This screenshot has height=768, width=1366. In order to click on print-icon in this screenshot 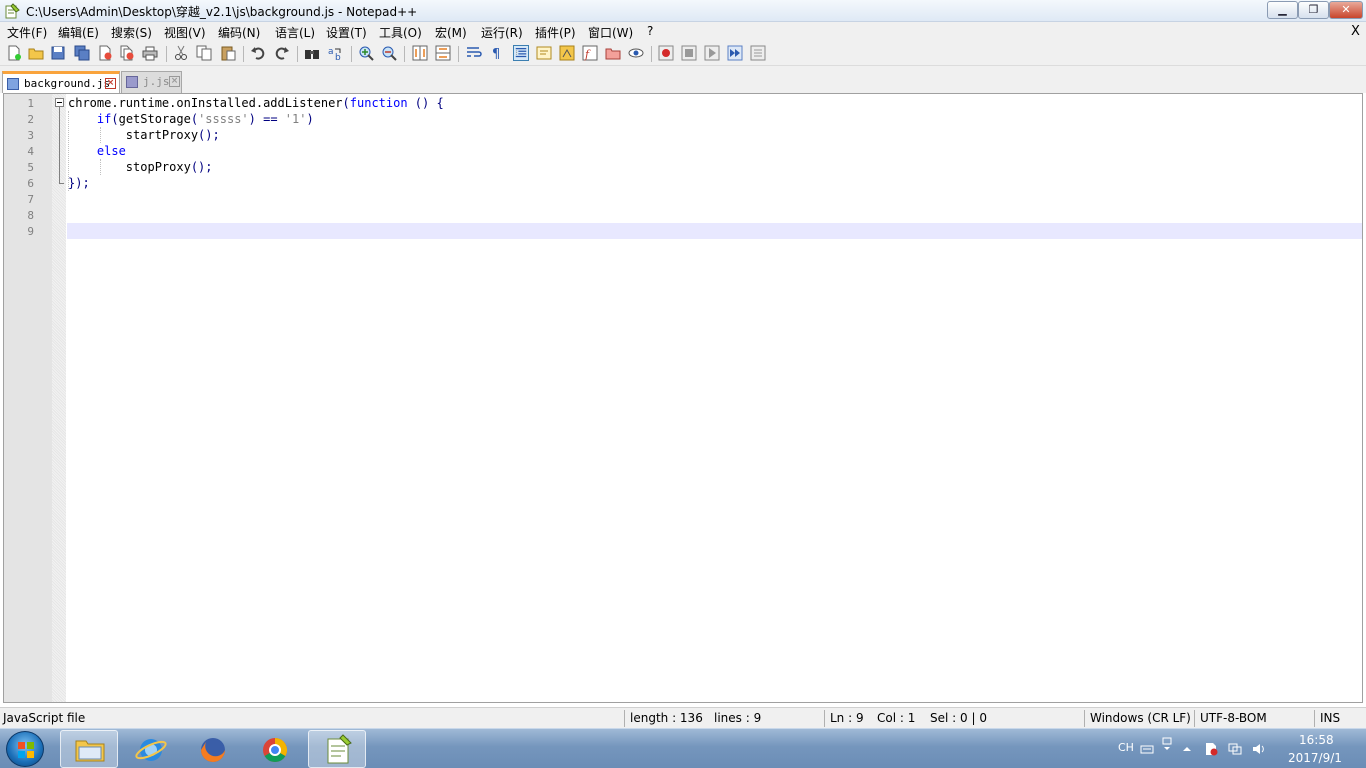, I will do `click(150, 53)`.